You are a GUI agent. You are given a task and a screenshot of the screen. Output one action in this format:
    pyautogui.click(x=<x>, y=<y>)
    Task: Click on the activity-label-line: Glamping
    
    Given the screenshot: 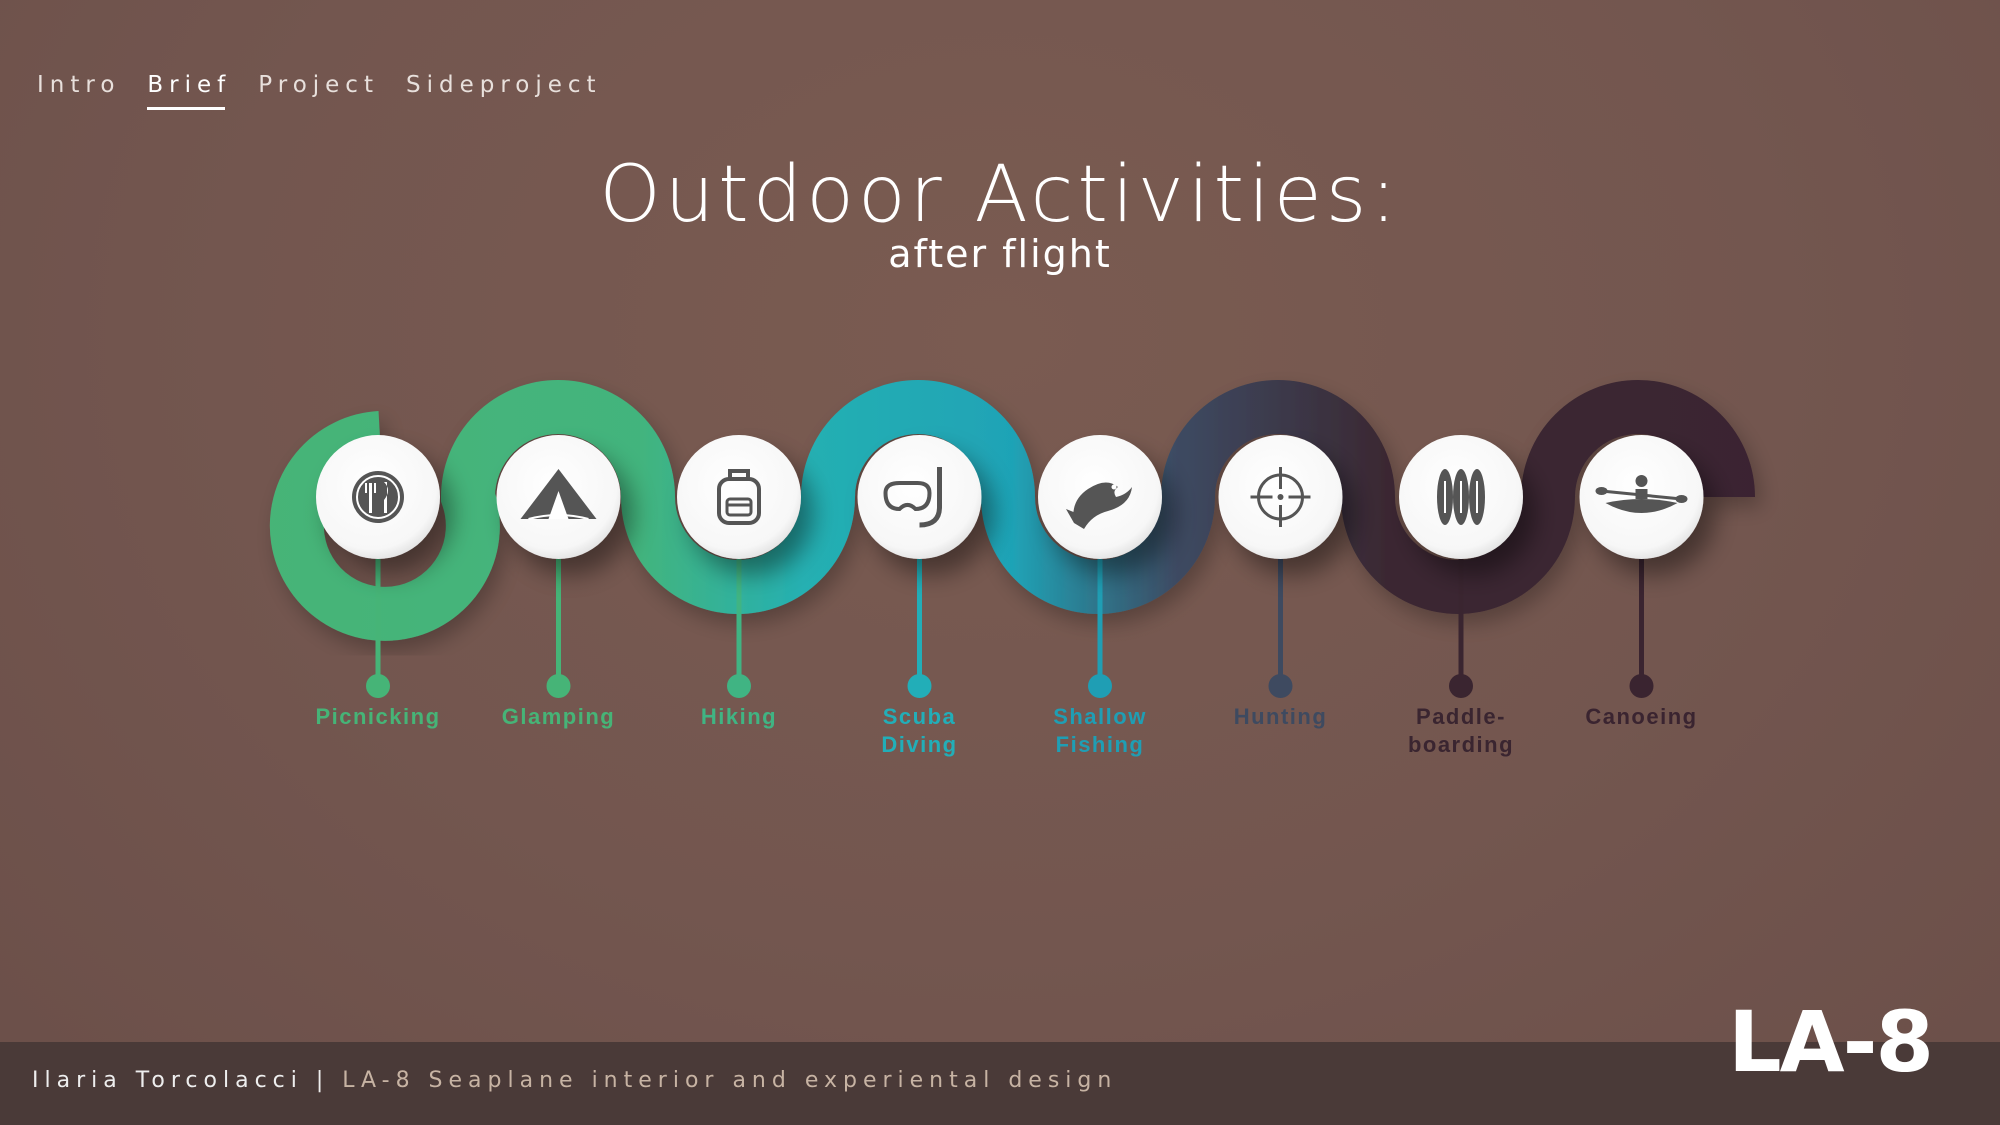 What is the action you would take?
    pyautogui.click(x=558, y=716)
    